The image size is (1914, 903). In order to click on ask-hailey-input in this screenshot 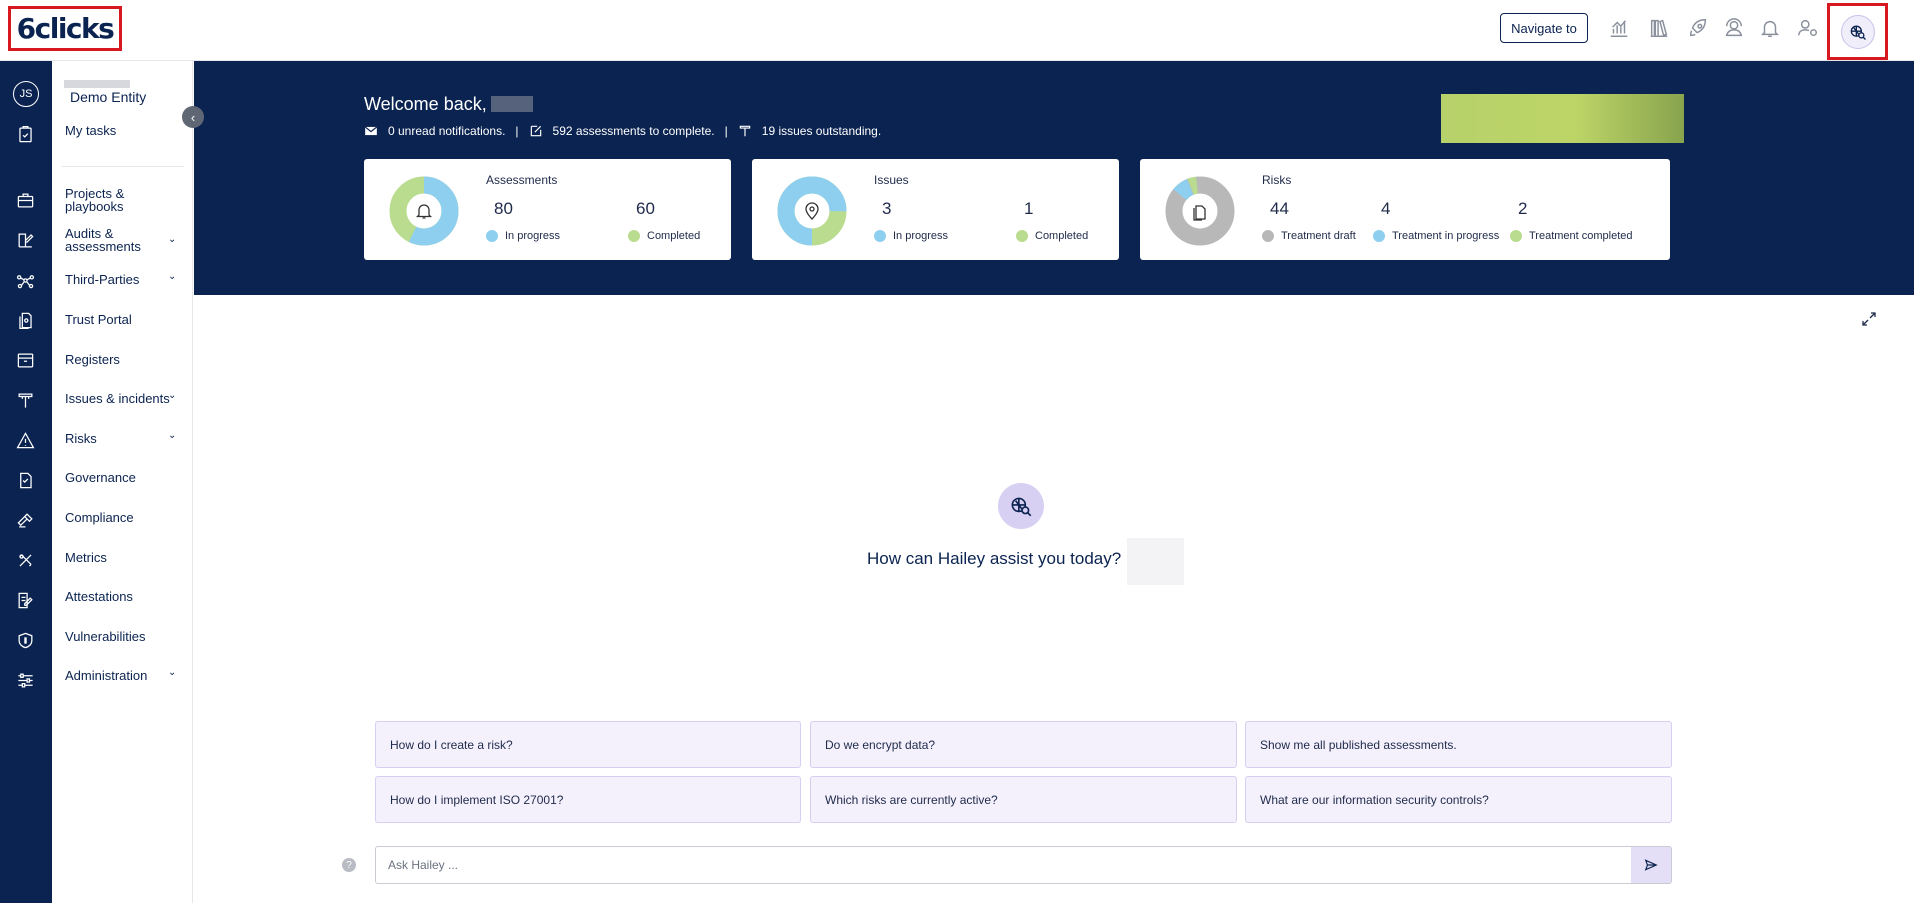, I will do `click(1003, 865)`.